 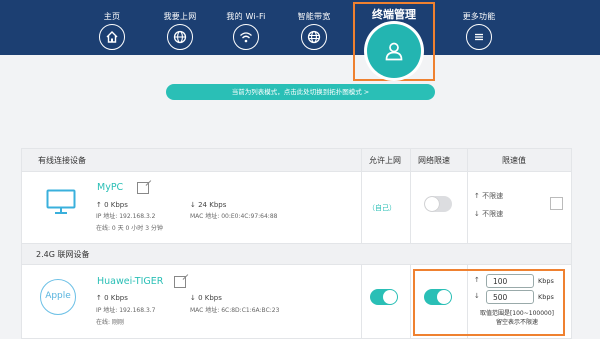 I want to click on hint-empty: 留空表示不限速, so click(x=516, y=322).